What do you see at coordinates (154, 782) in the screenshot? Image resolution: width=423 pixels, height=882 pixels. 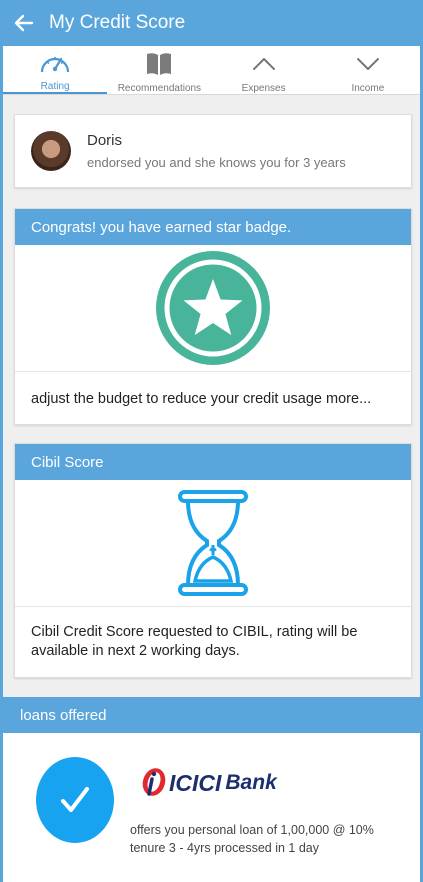 I see `icici-mark-icon` at bounding box center [154, 782].